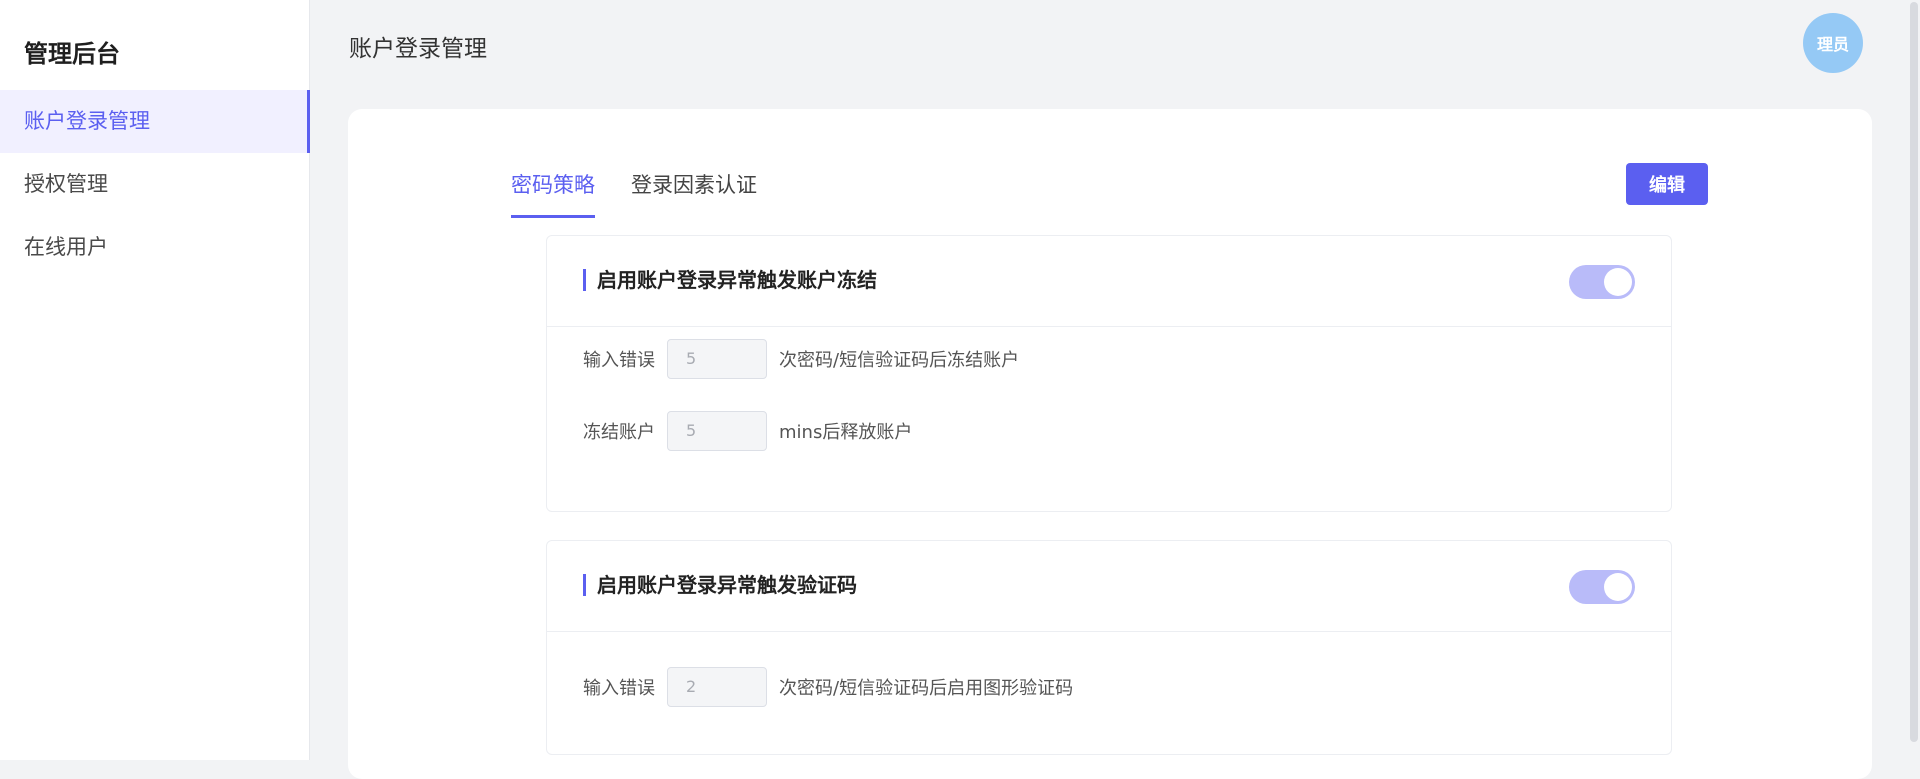 This screenshot has width=1920, height=779. Describe the element at coordinates (155, 121) in the screenshot. I see `sidebar-item-account-login: 账户登录管理` at that location.